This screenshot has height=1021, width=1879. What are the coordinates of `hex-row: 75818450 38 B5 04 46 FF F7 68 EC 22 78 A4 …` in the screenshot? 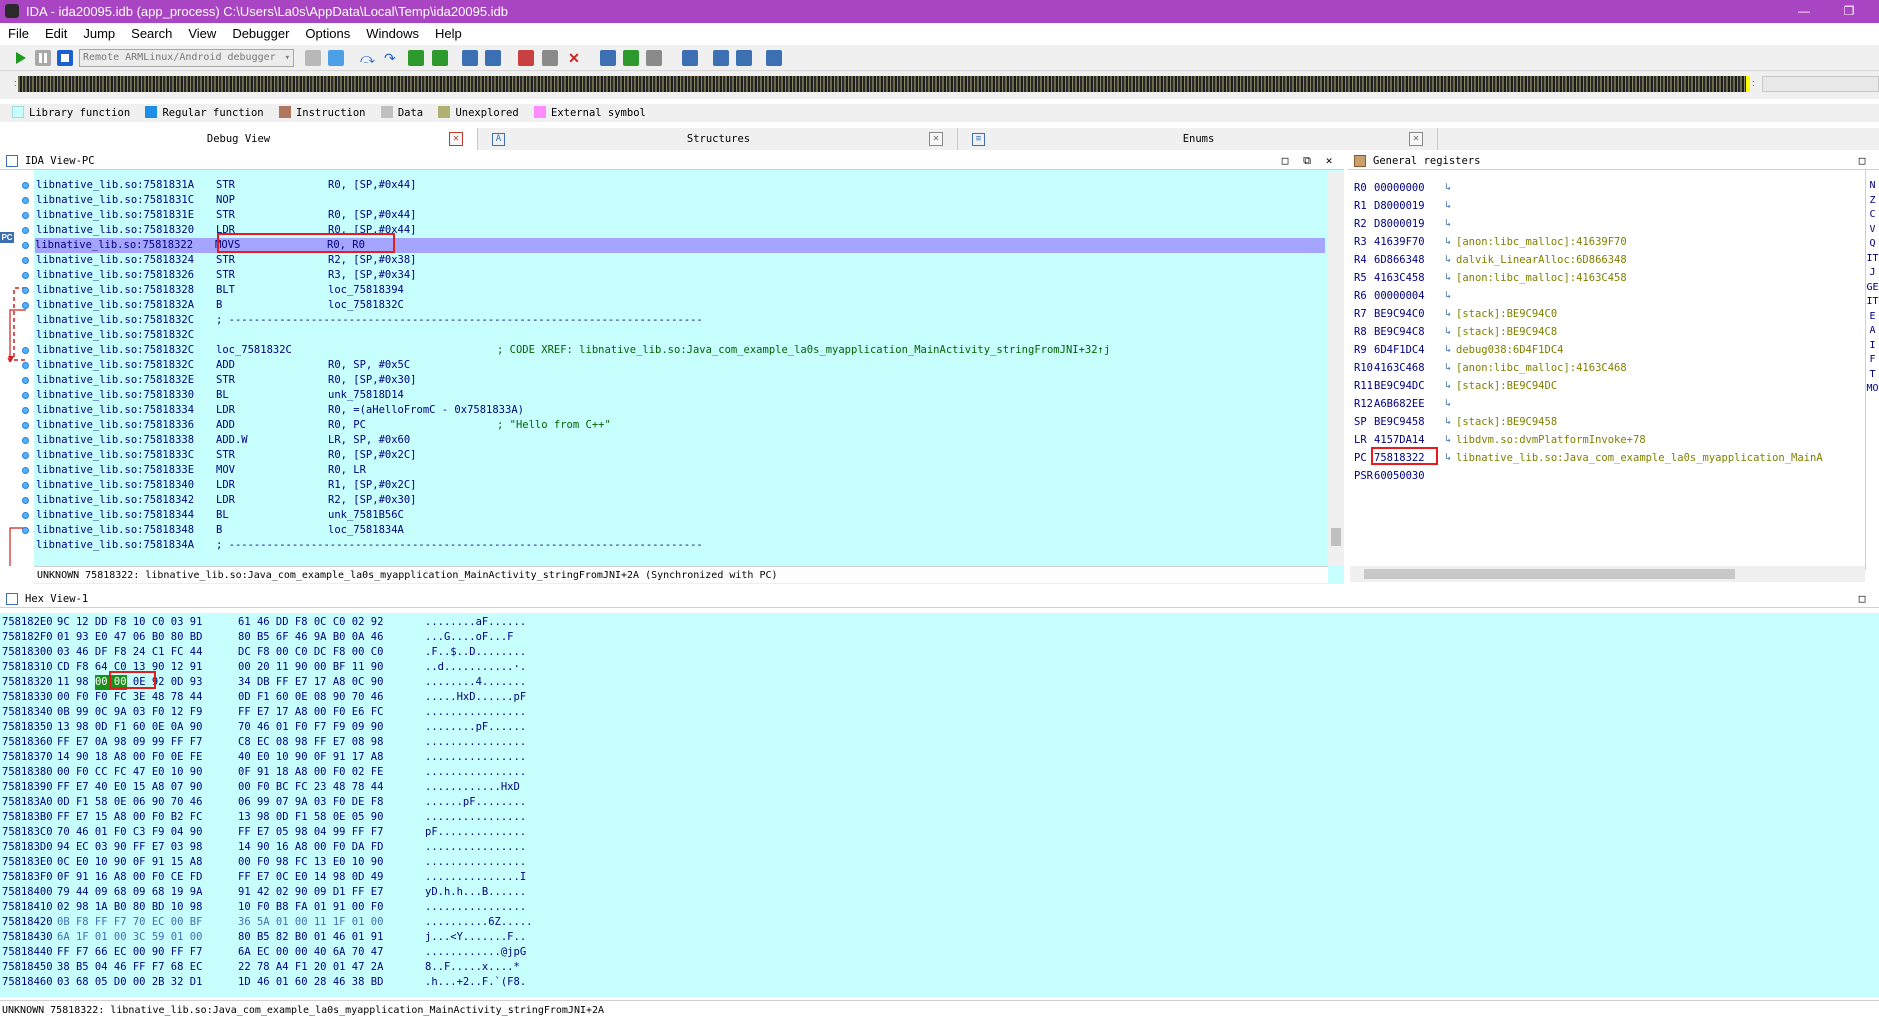 It's located at (267, 967).